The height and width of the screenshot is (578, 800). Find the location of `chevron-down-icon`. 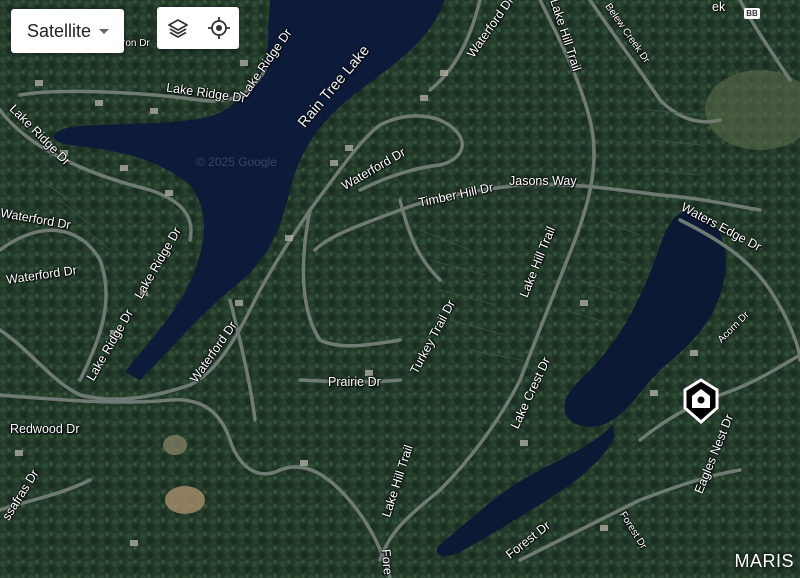

chevron-down-icon is located at coordinates (104, 31).